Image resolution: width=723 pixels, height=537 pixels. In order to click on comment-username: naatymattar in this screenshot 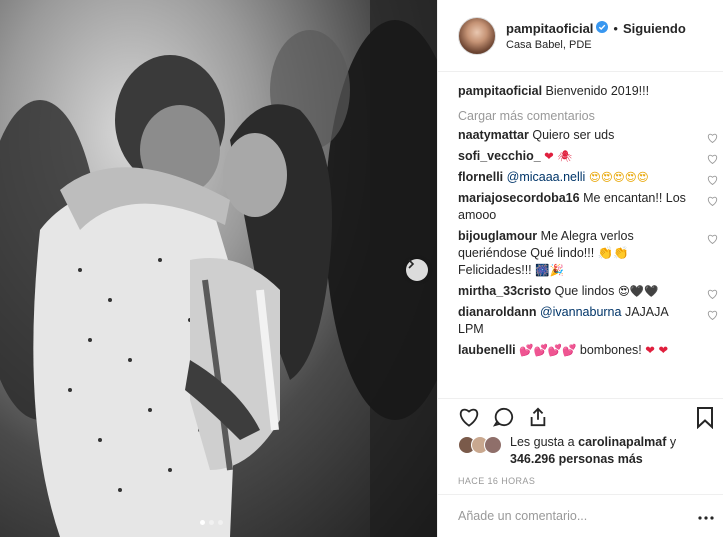, I will do `click(493, 135)`.